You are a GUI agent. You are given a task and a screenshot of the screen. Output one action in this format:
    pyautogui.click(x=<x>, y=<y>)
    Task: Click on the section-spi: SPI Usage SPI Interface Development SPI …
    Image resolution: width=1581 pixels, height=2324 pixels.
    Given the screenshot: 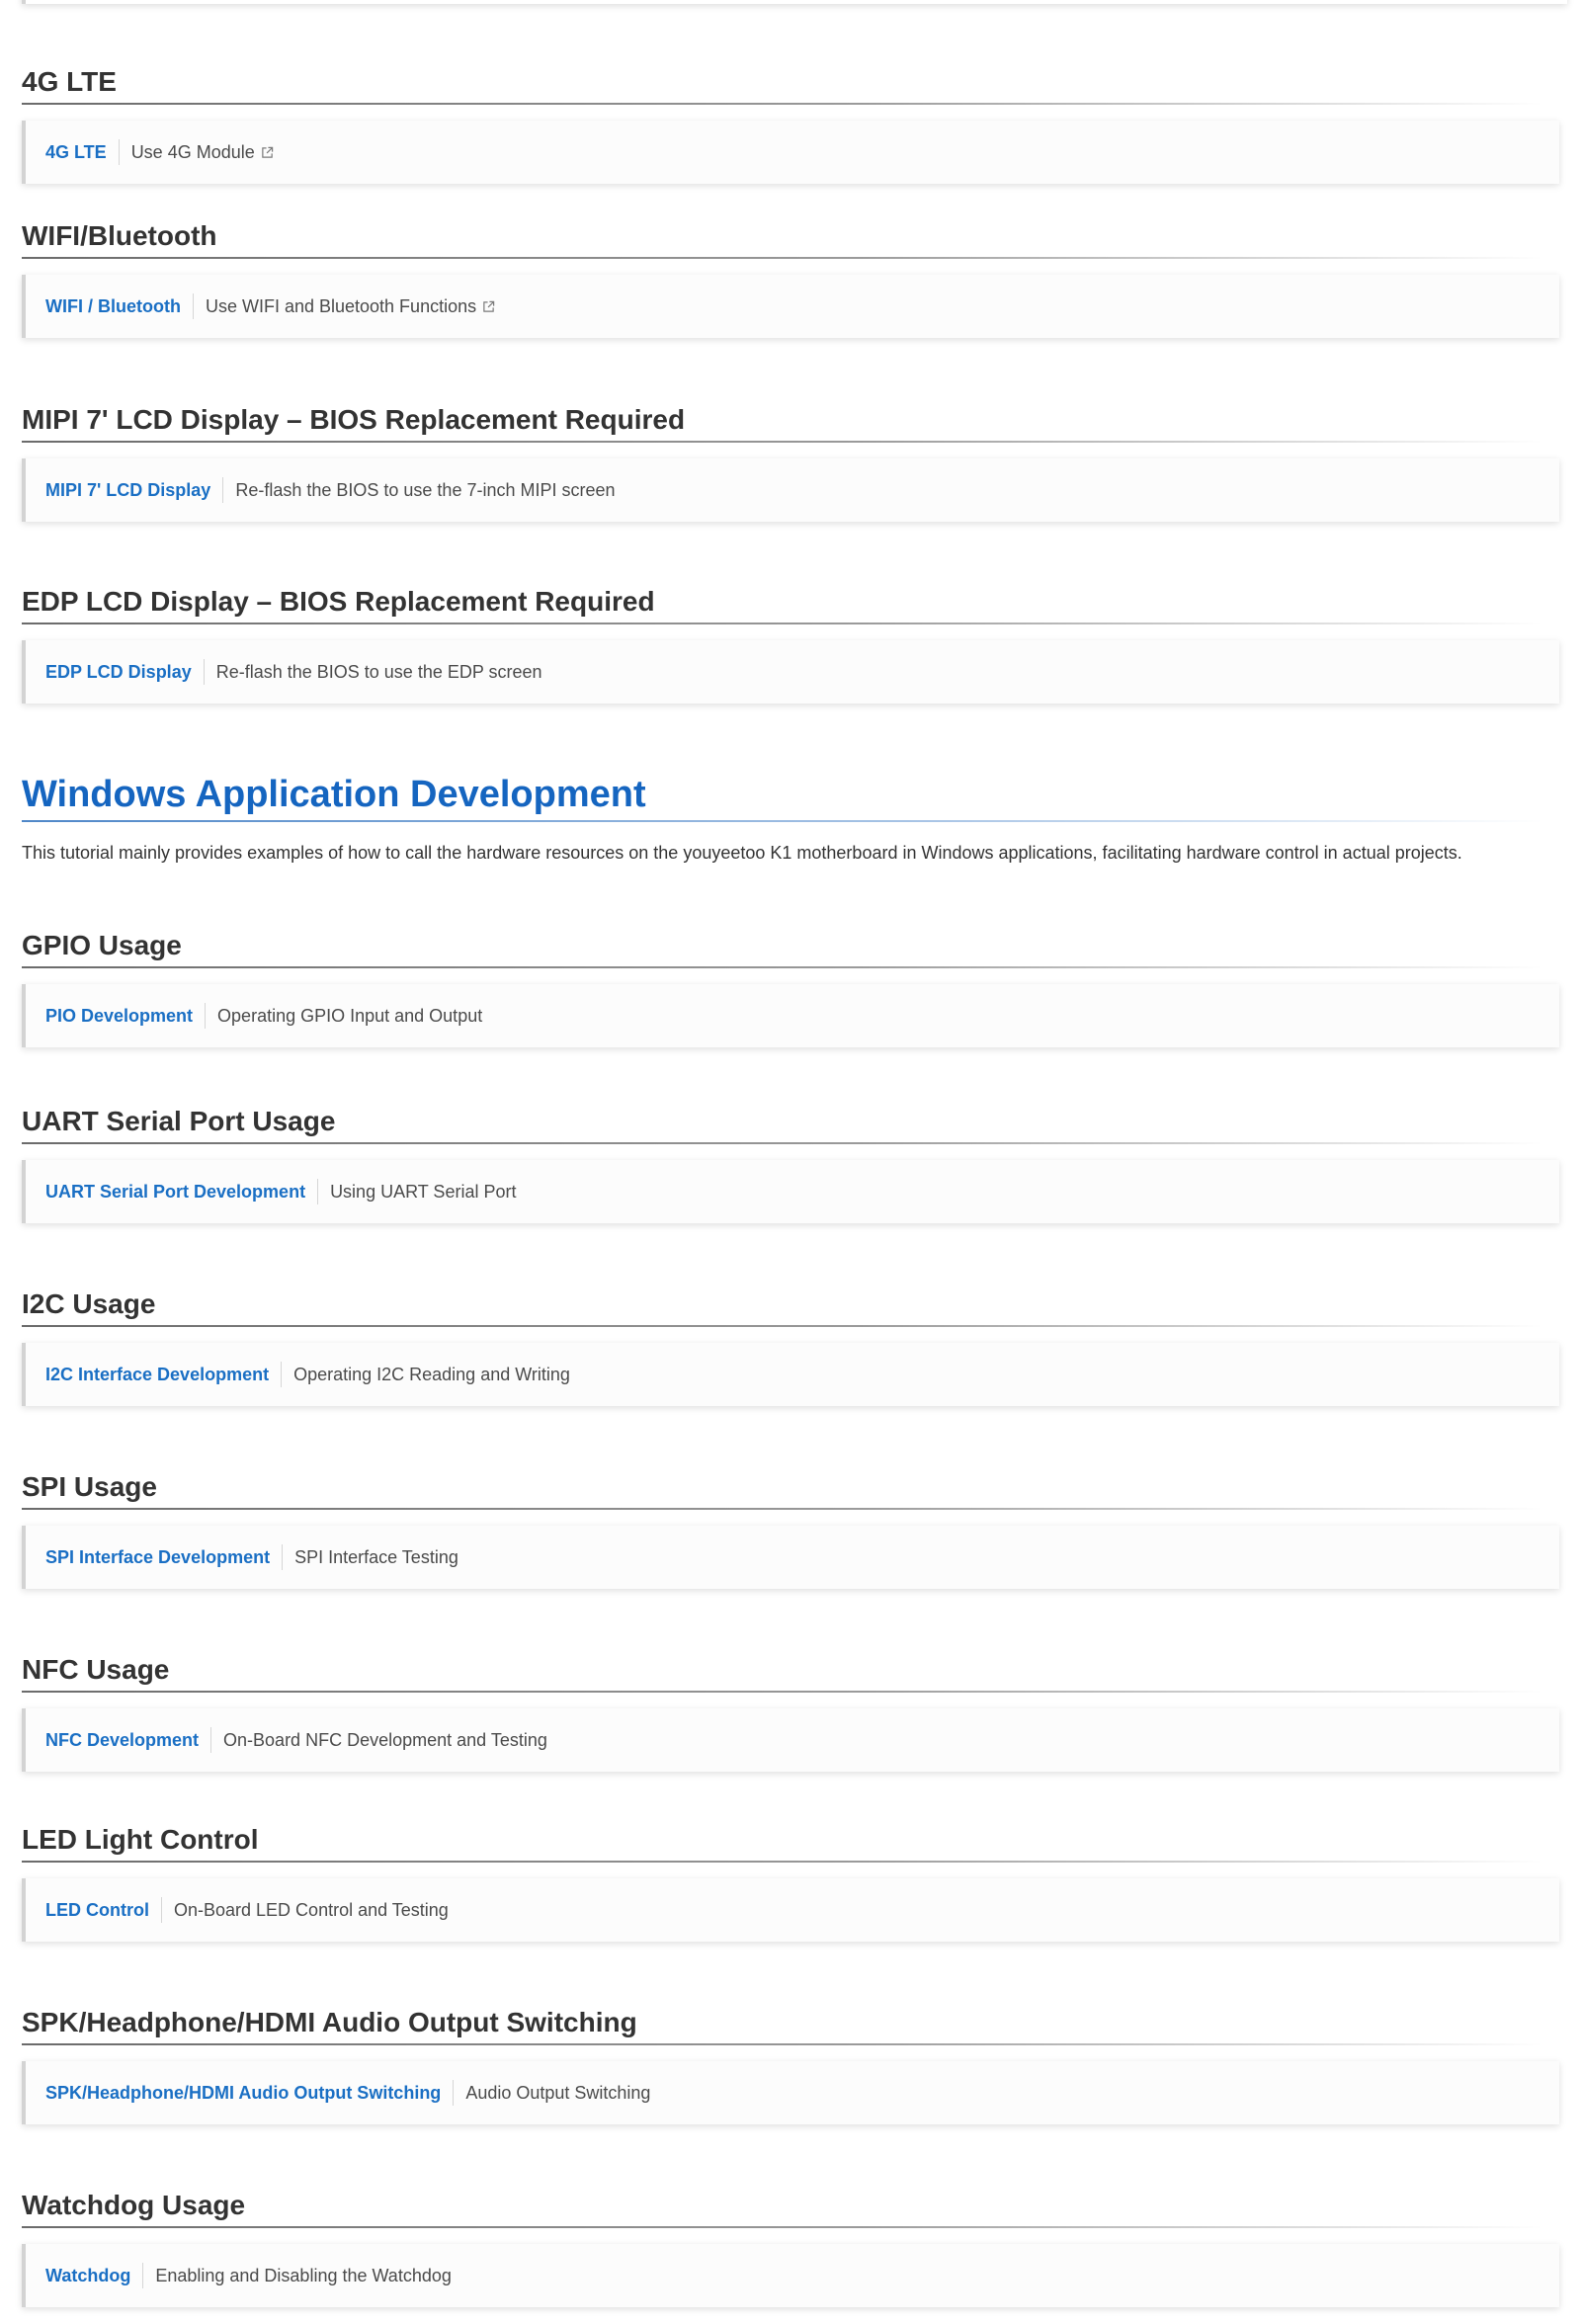 What is the action you would take?
    pyautogui.click(x=795, y=1528)
    